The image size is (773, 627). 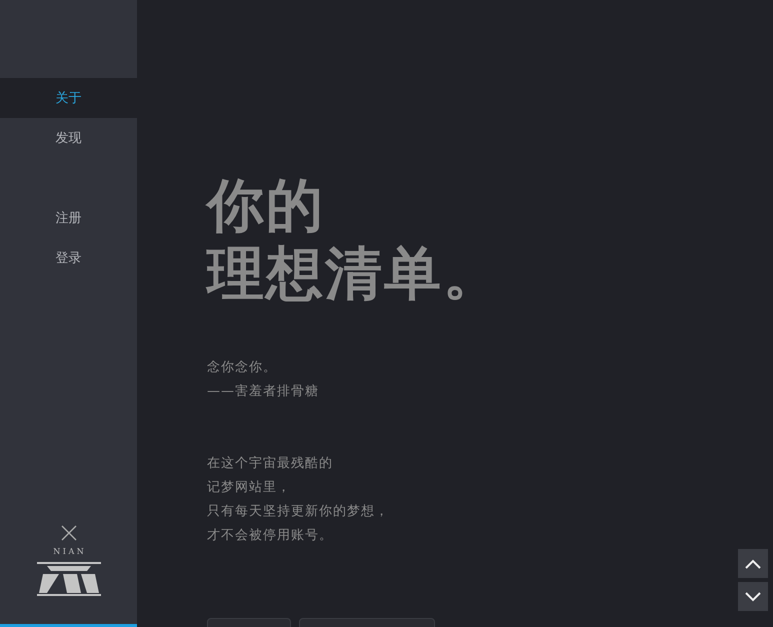 I want to click on cross-icon, so click(x=68, y=533).